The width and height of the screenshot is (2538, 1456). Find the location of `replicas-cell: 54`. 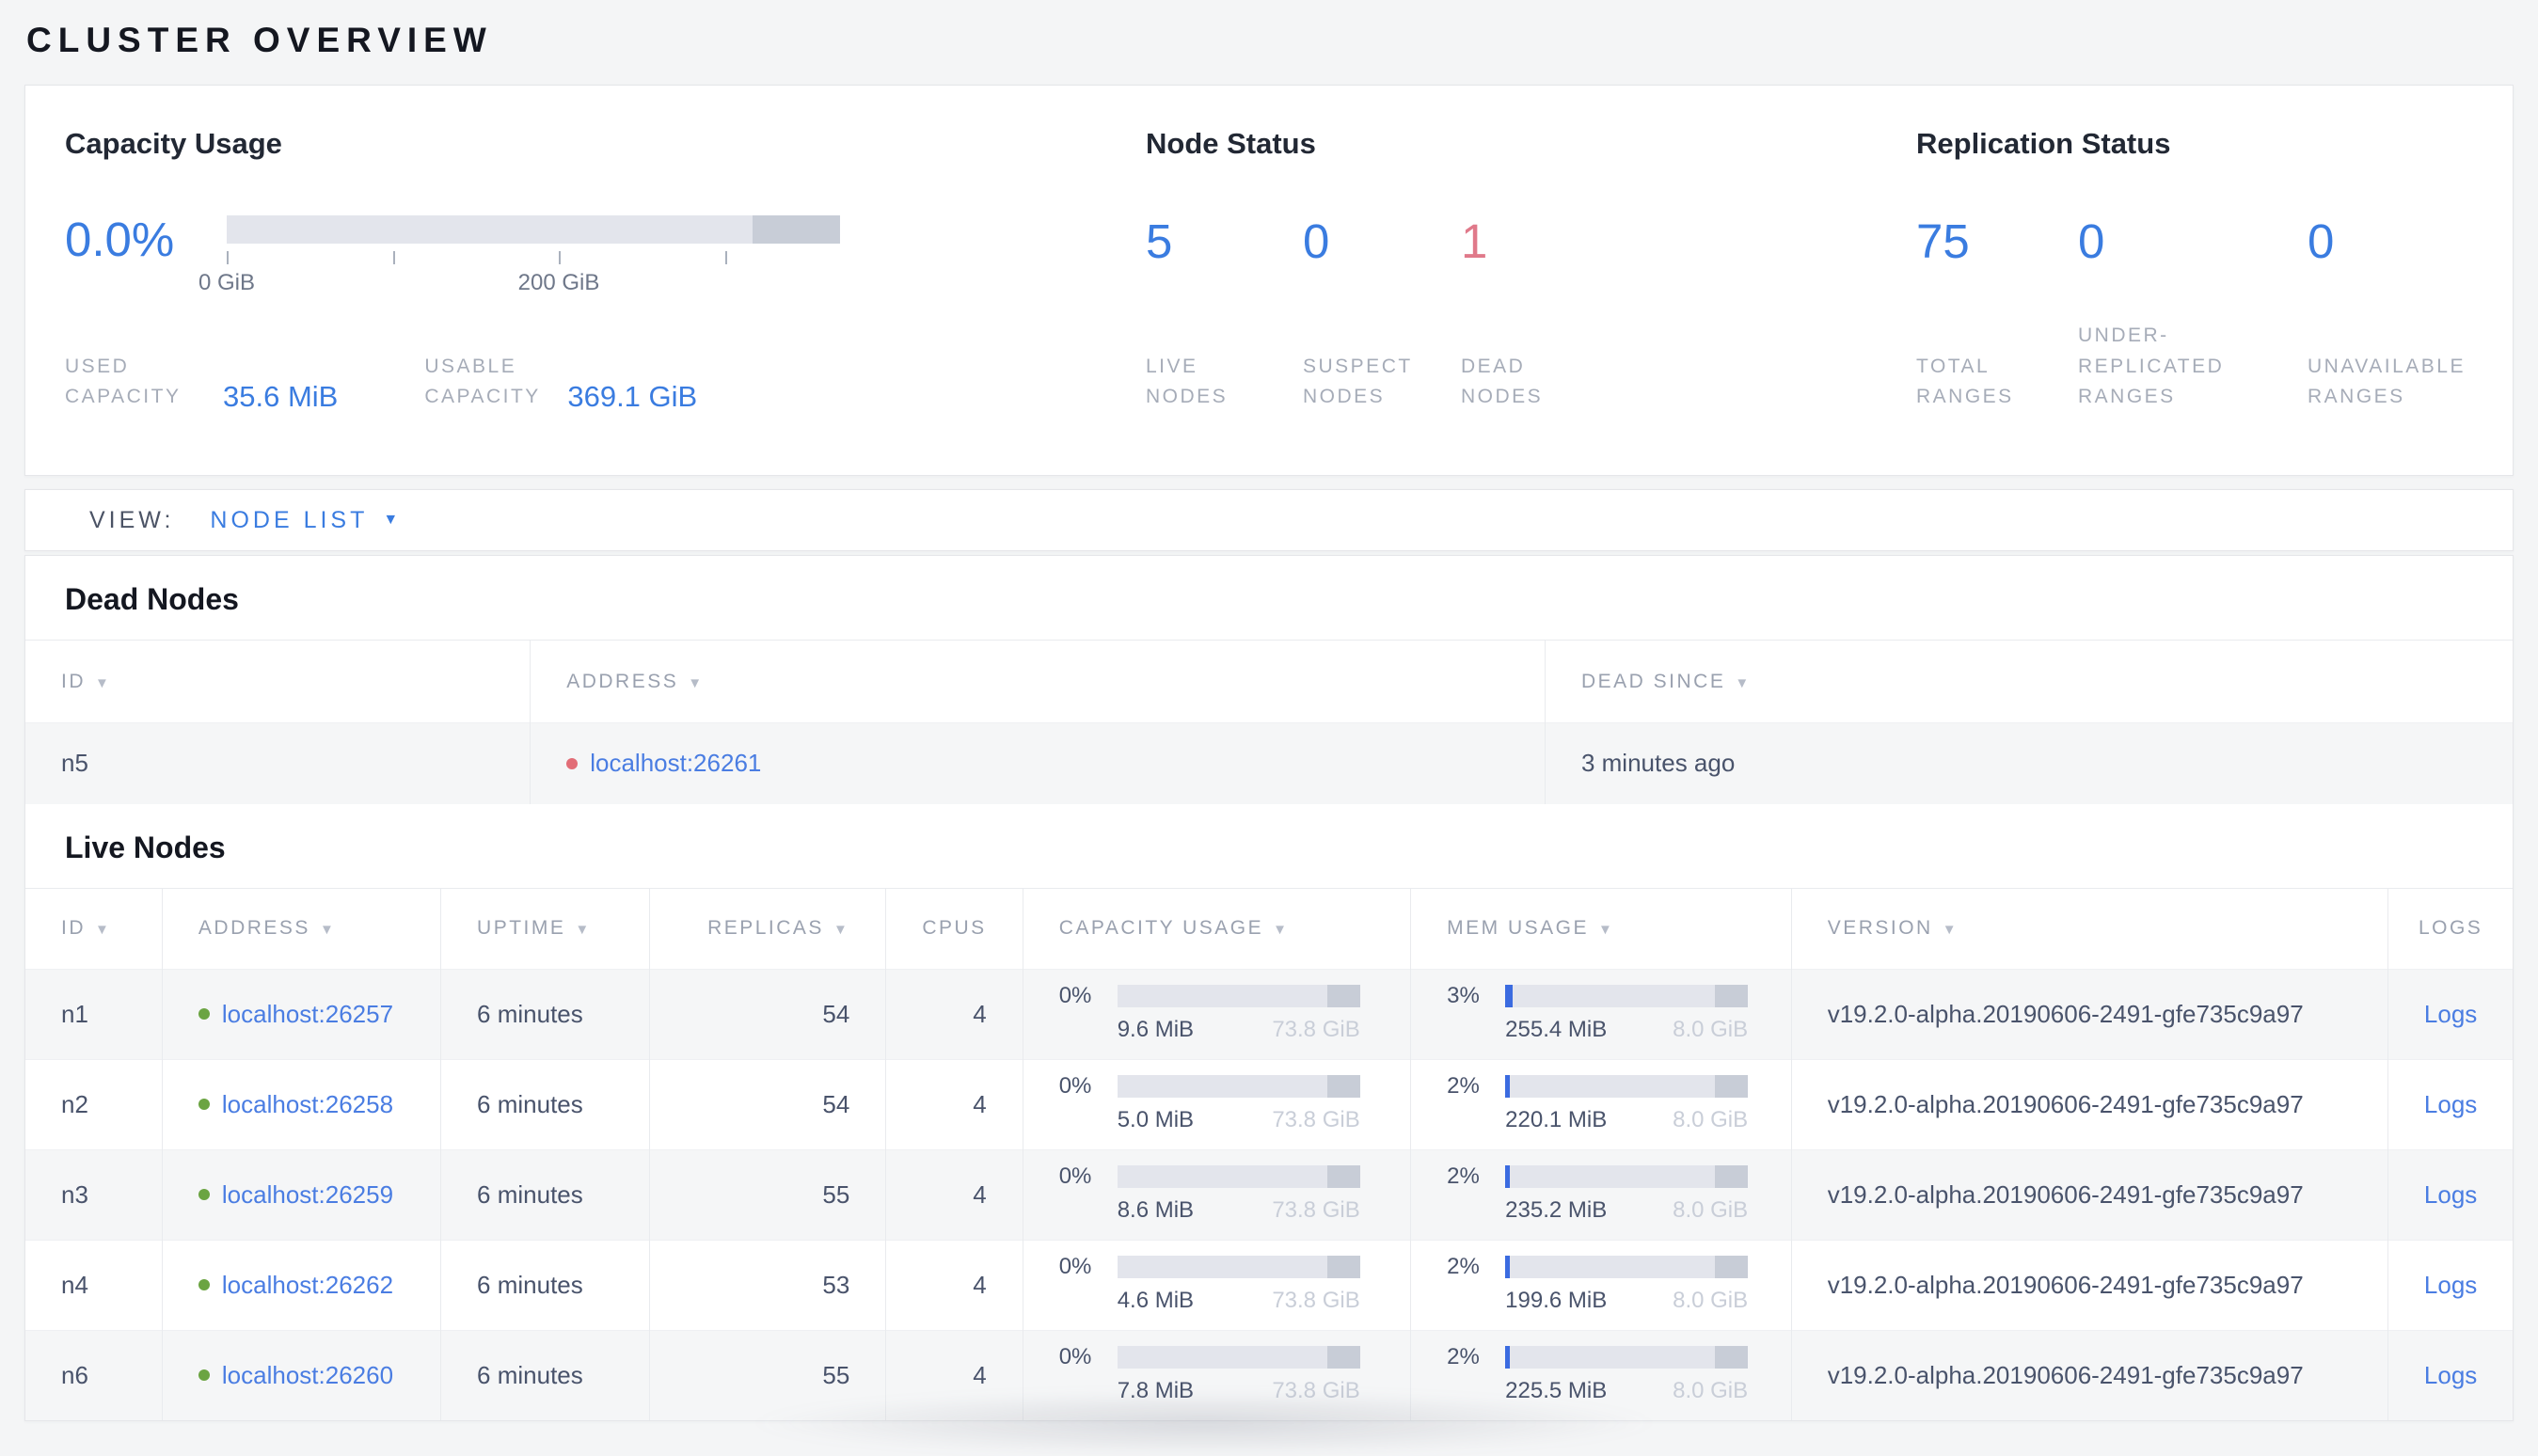

replicas-cell: 54 is located at coordinates (768, 1104).